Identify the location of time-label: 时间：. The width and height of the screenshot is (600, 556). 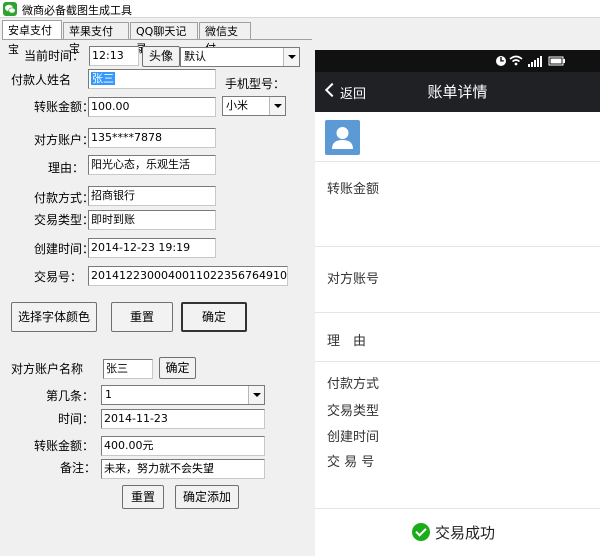
(76, 419).